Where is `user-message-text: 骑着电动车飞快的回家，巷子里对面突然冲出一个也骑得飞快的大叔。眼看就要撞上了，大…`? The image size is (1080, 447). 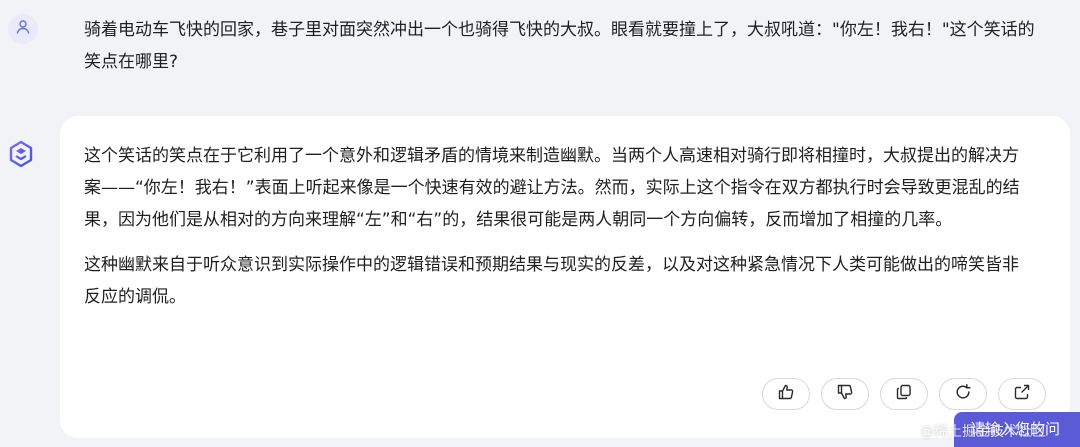 user-message-text: 骑着电动车飞快的回家，巷子里对面突然冲出一个也骑得飞快的大叔。眼看就要撞上了，大… is located at coordinates (559, 46).